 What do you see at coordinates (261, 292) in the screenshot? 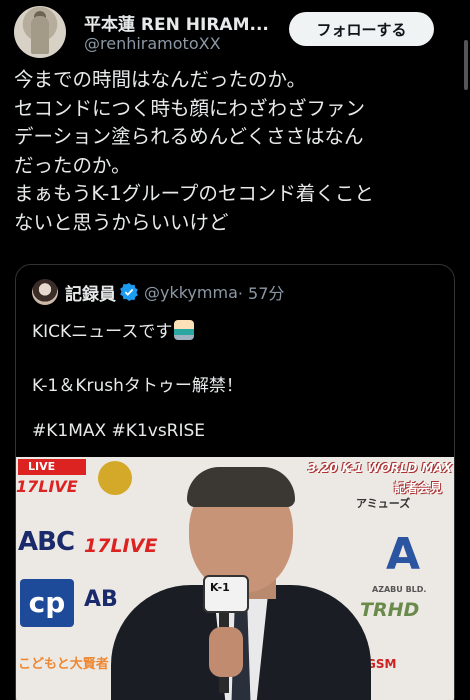
I see `quote-timestamp: · 57分` at bounding box center [261, 292].